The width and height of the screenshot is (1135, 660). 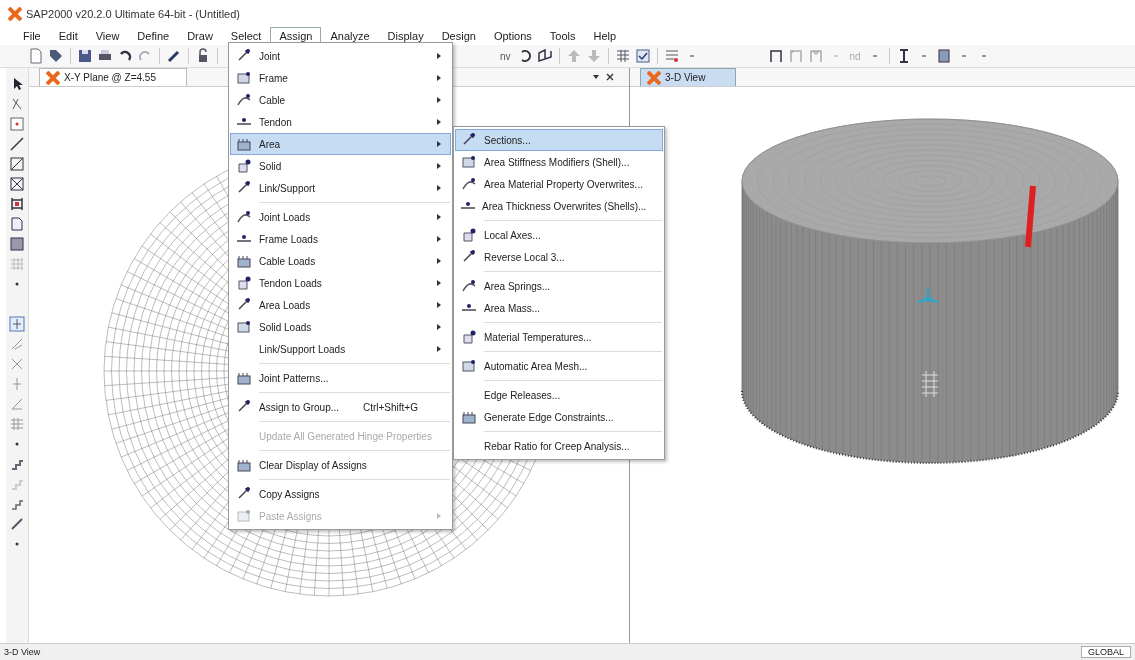 I want to click on menu-option: Solid Loads, so click(x=340, y=327).